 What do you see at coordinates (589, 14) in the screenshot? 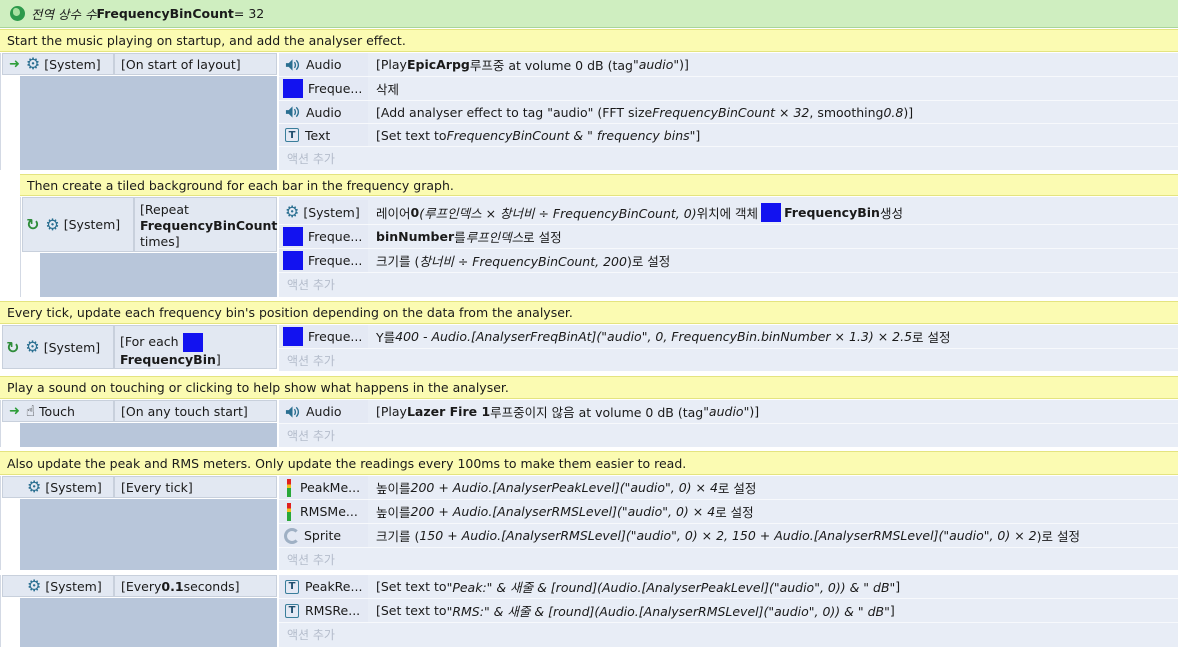
I see `global-variable-row: 전역 상수 수 FrequencyBinCount = 32` at bounding box center [589, 14].